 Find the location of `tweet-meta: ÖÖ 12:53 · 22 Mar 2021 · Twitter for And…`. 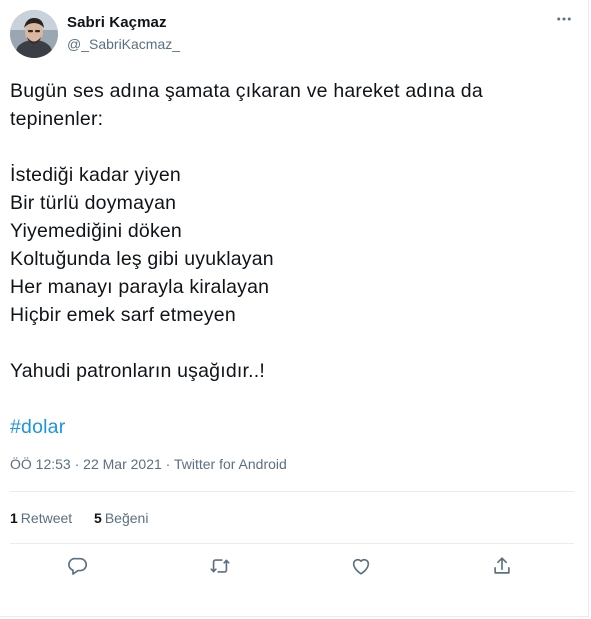

tweet-meta: ÖÖ 12:53 · 22 Mar 2021 · Twitter for And… is located at coordinates (148, 464).